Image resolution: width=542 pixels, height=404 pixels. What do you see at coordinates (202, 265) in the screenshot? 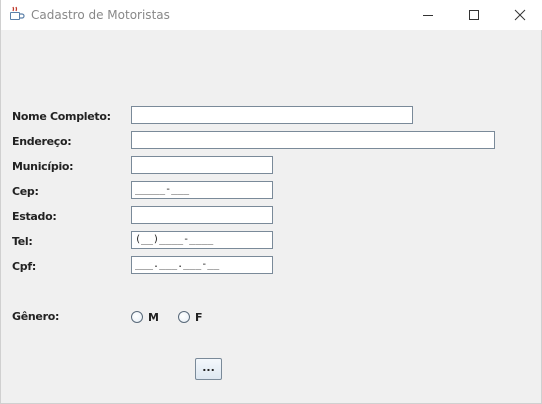
I see `cpf-field: ___.___.___-__` at bounding box center [202, 265].